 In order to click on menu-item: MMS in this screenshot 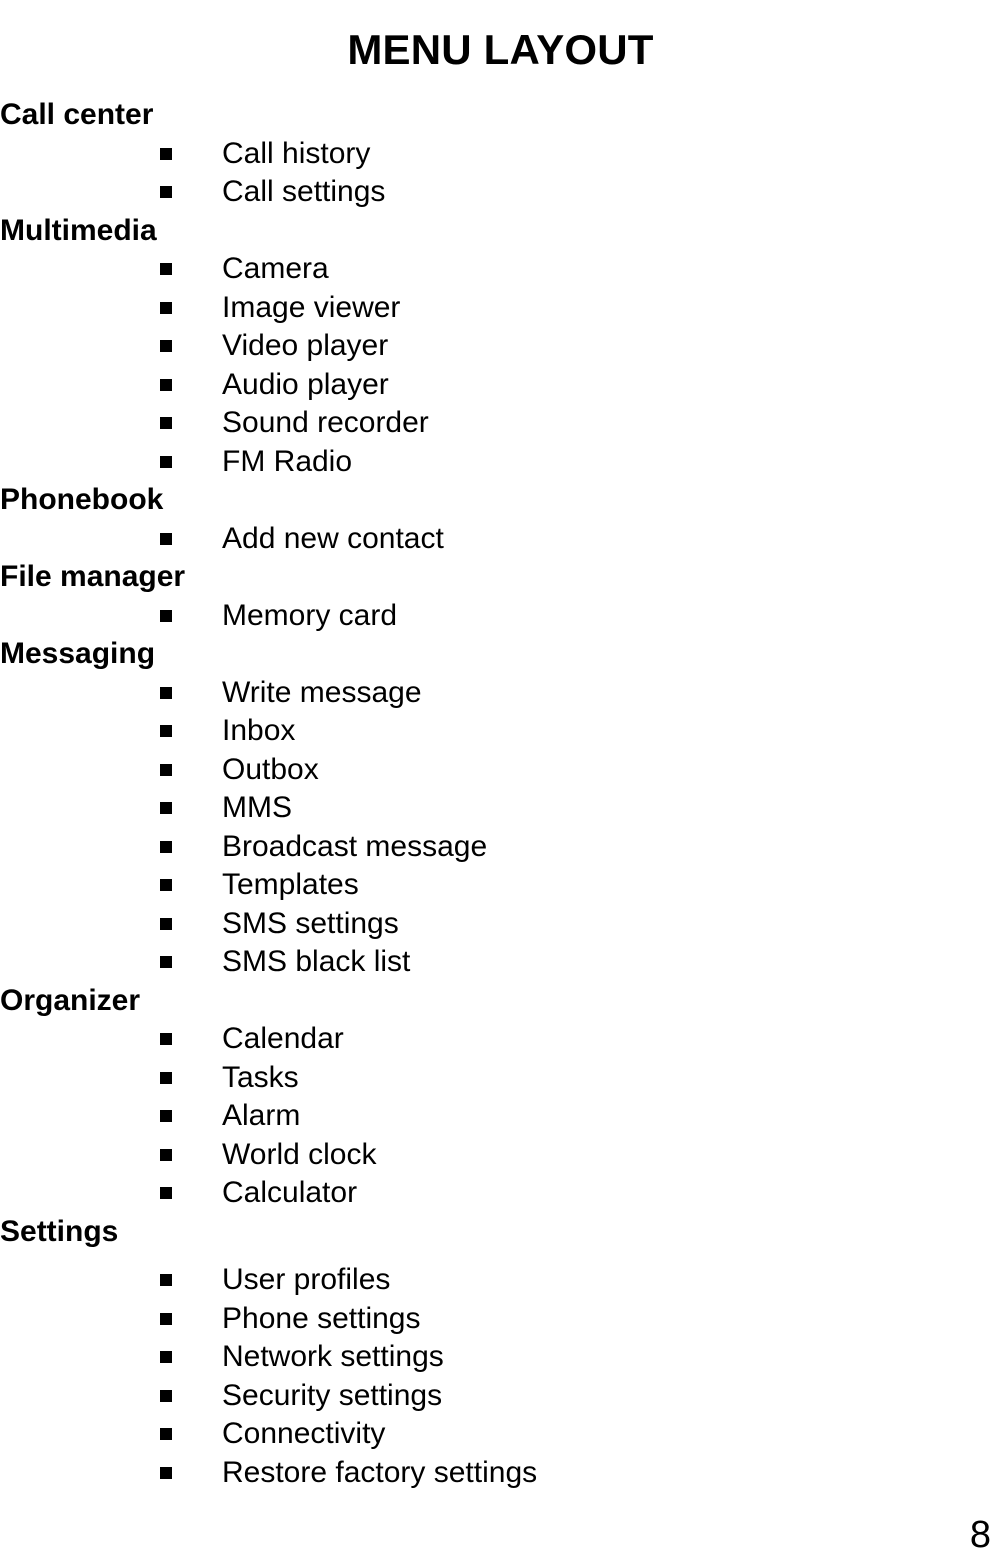, I will do `click(500, 808)`.